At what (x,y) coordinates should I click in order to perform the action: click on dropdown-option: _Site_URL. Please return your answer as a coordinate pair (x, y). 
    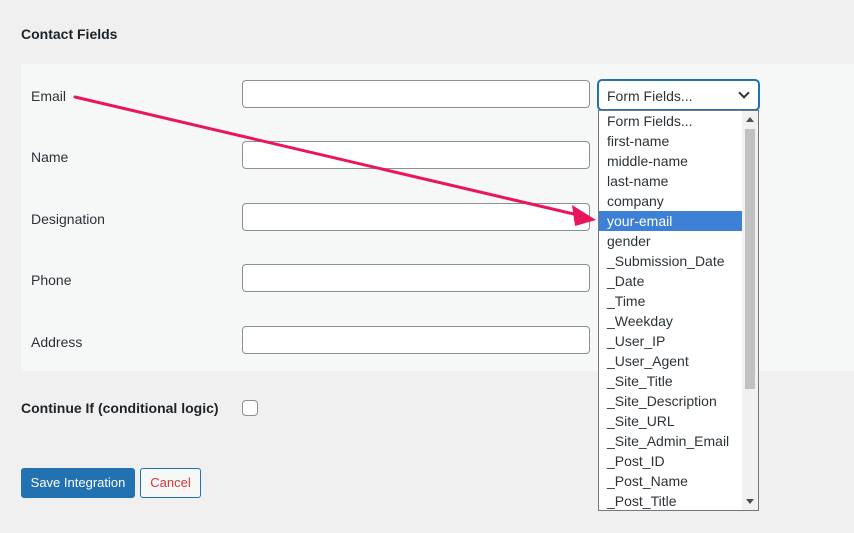
    Looking at the image, I should click on (670, 421).